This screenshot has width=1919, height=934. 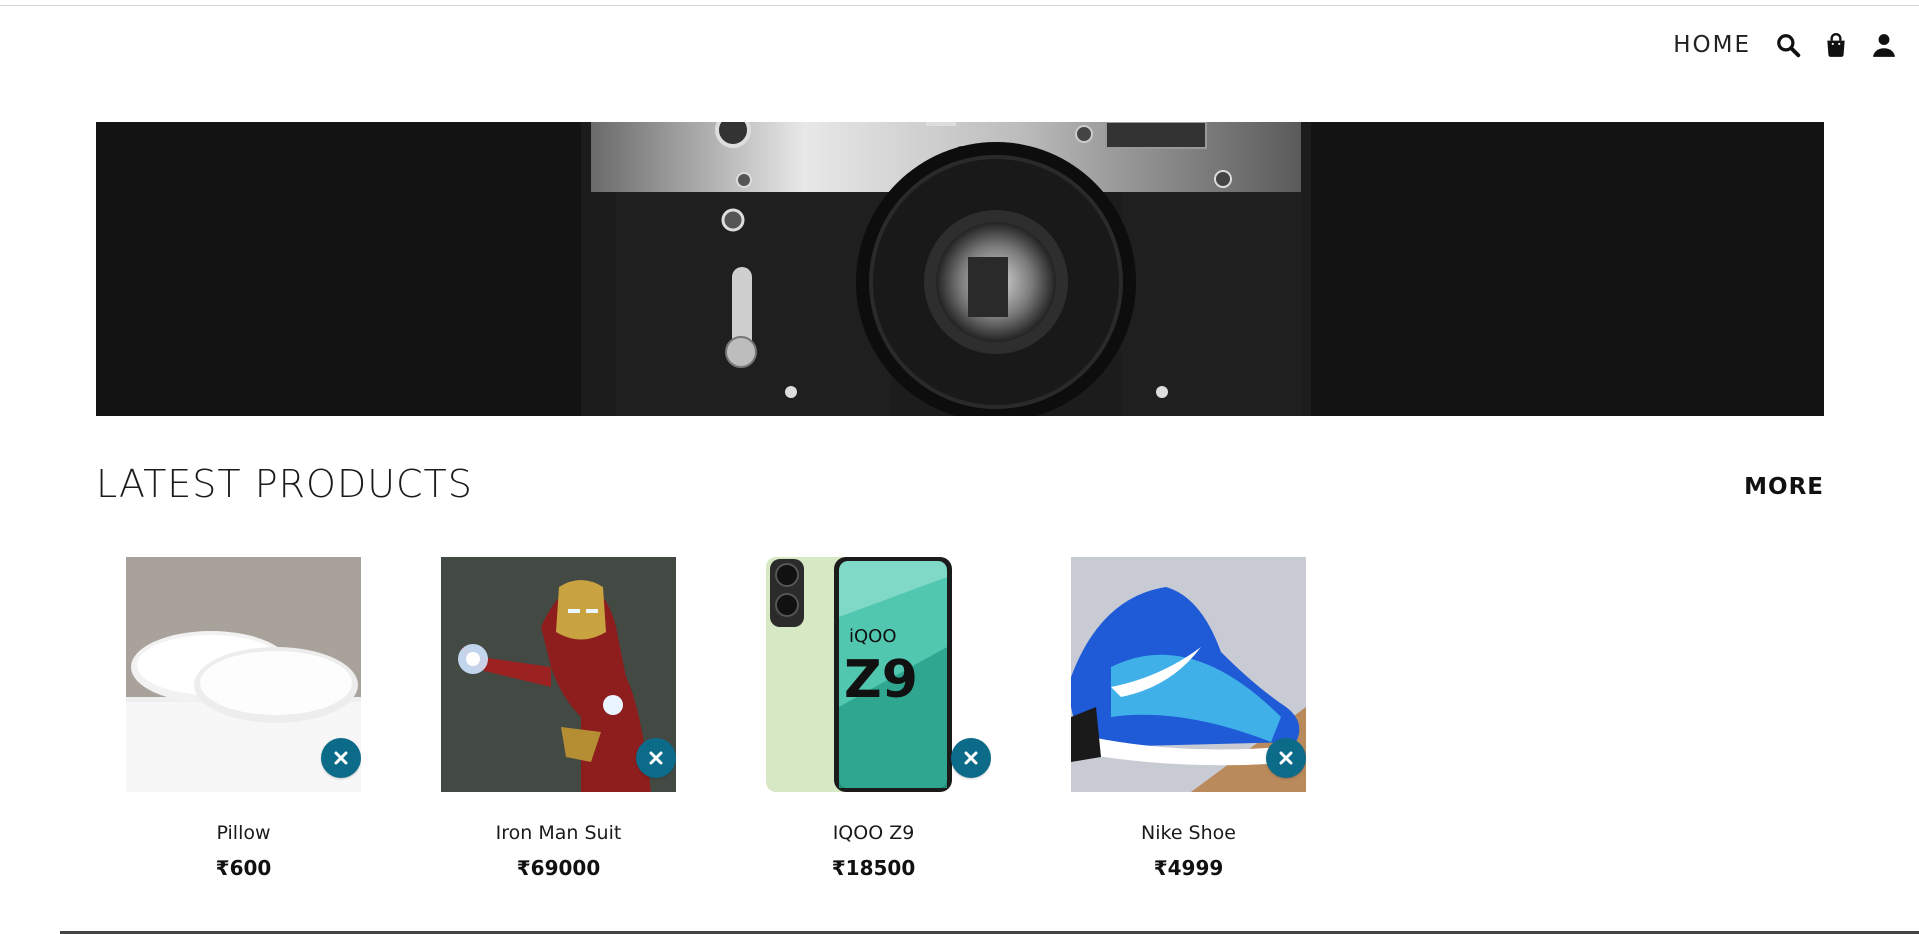 I want to click on product-name: Nike Shoe, so click(x=1188, y=833).